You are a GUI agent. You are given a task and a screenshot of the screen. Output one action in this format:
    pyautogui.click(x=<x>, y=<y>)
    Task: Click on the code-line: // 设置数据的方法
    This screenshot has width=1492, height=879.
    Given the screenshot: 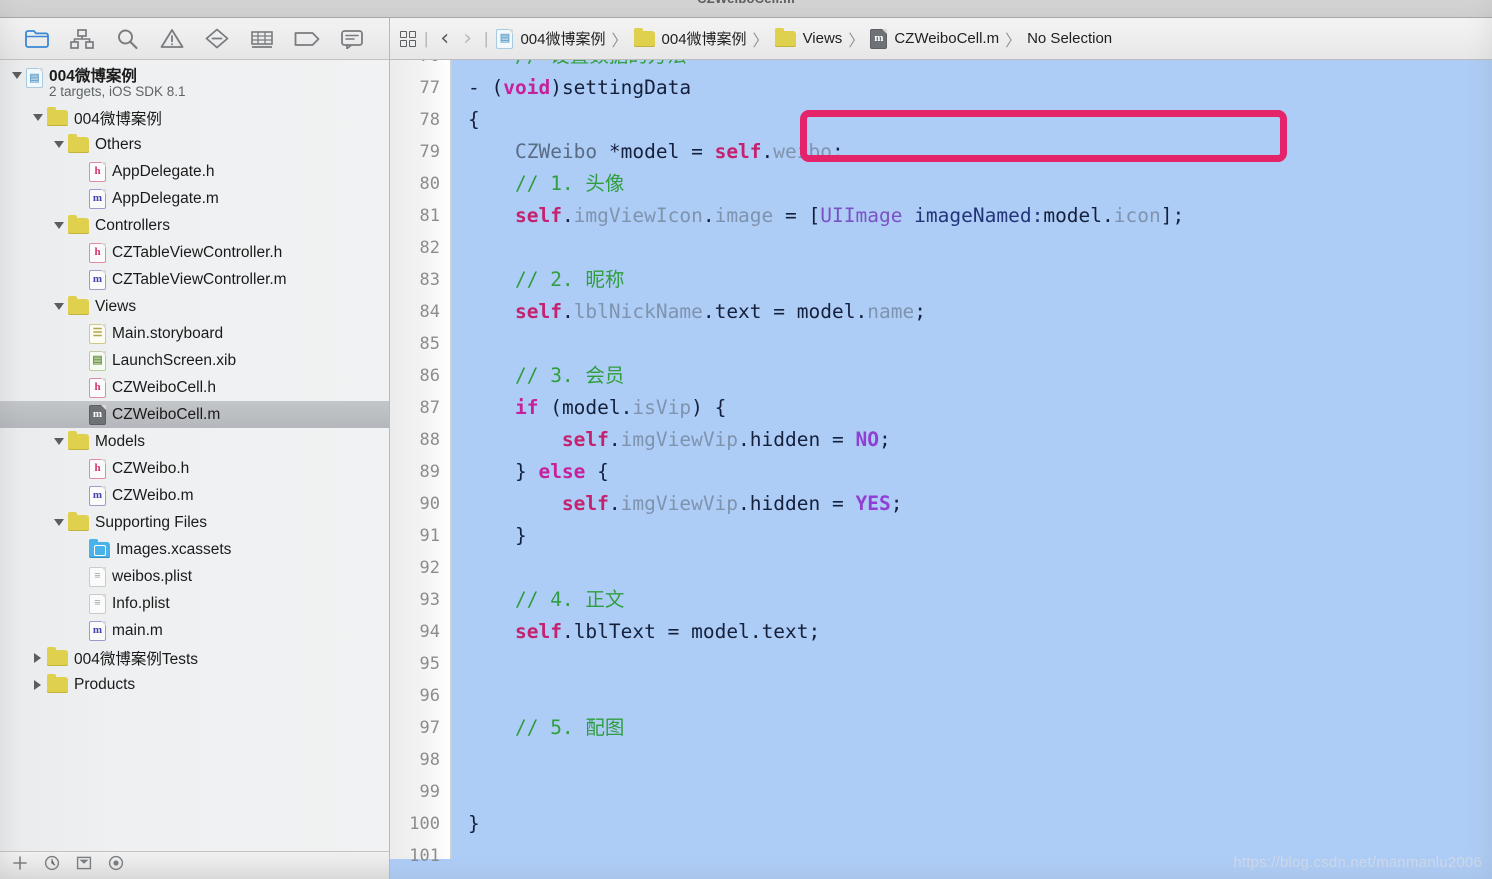 What is the action you would take?
    pyautogui.click(x=980, y=66)
    